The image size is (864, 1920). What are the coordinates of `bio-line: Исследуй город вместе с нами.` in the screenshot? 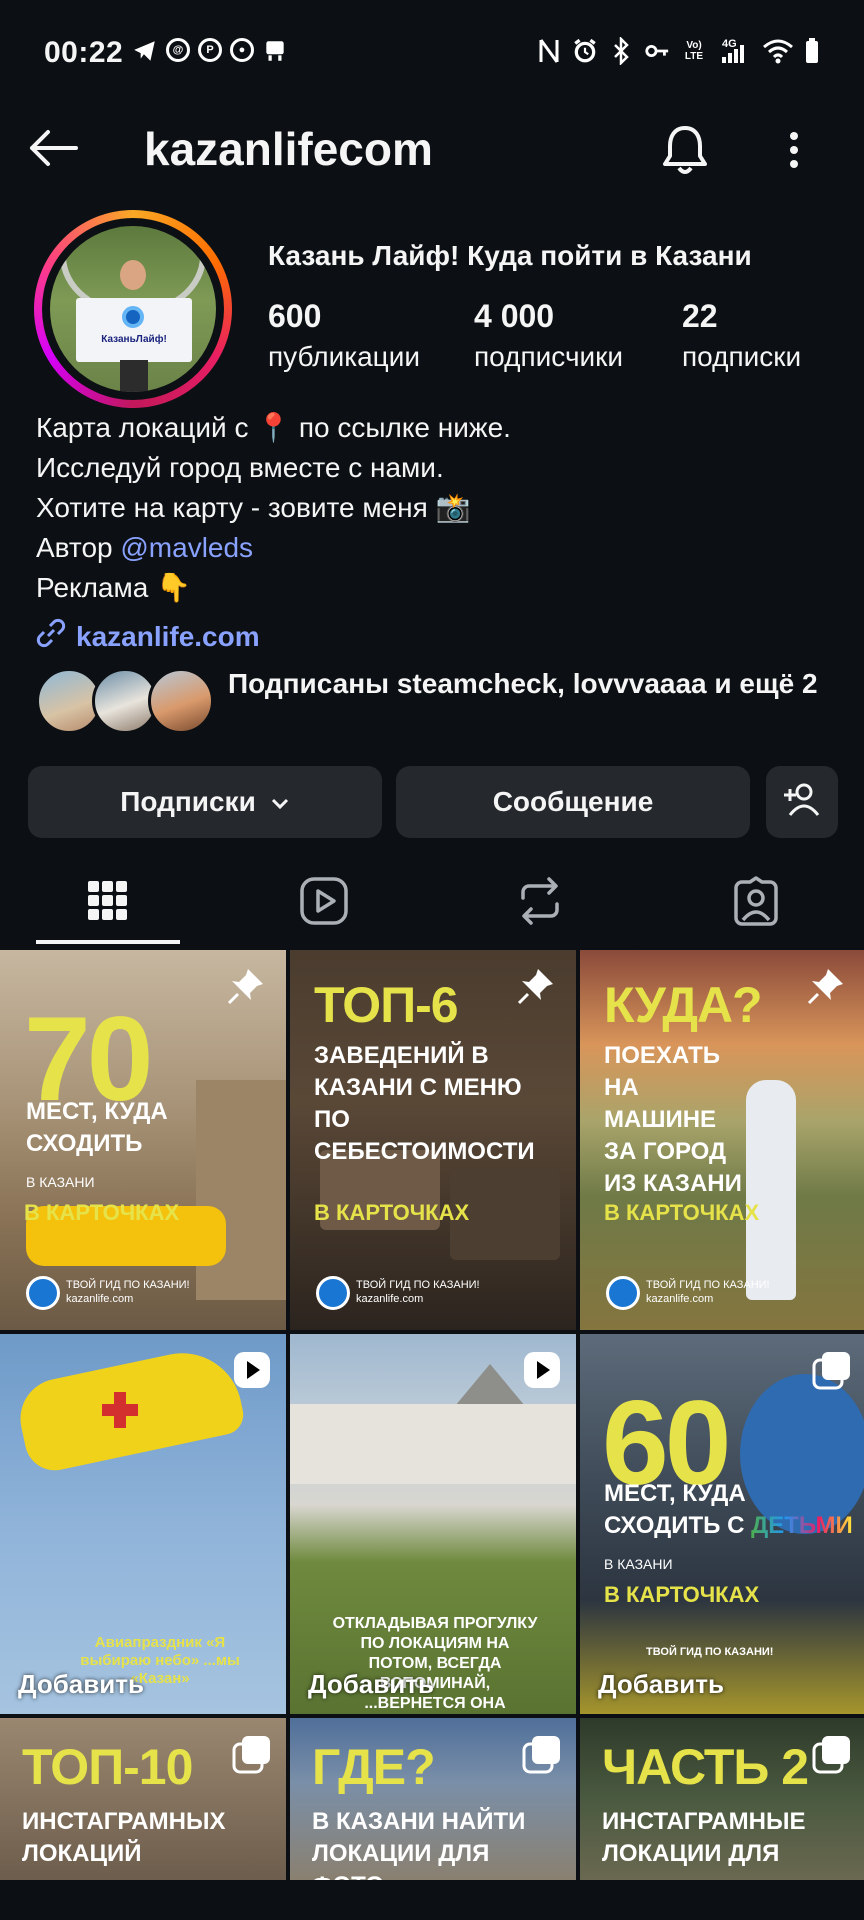 It's located at (240, 467).